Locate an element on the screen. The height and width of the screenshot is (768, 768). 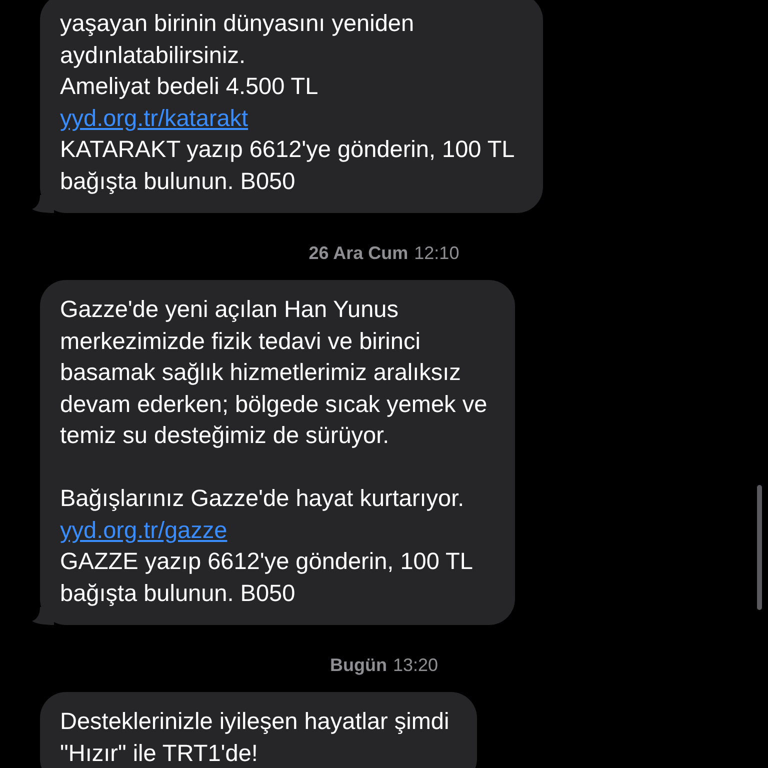
message-text: temiz su desteğimiz de sürüyor. is located at coordinates (225, 435).